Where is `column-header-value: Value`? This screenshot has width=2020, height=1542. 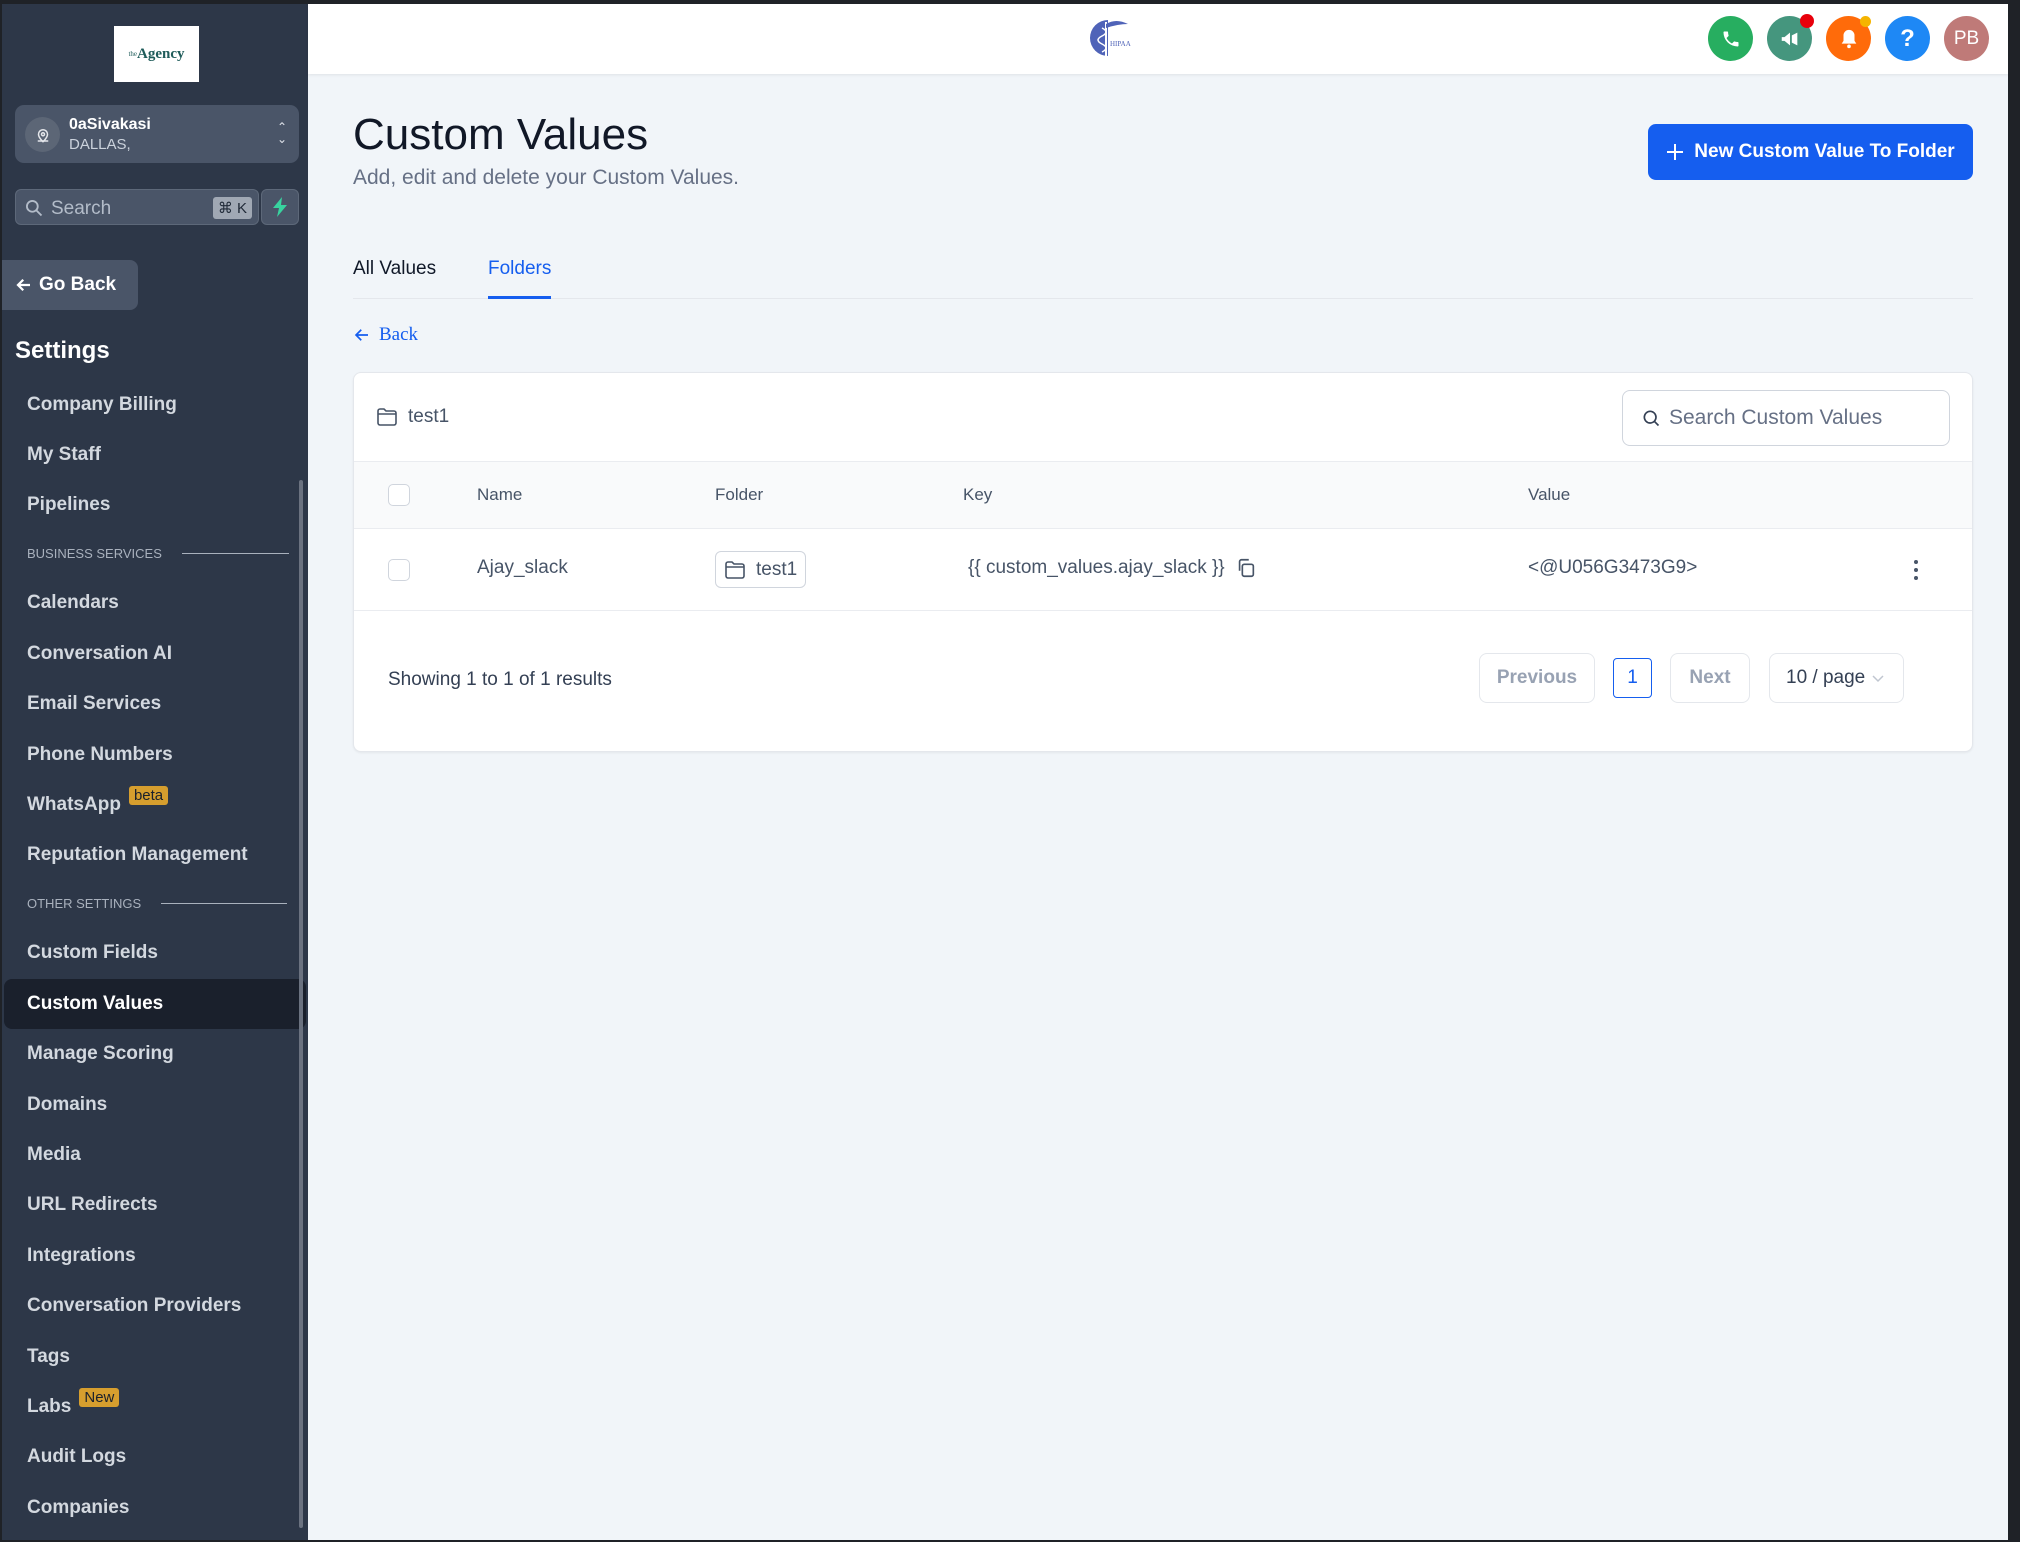 column-header-value: Value is located at coordinates (1549, 495).